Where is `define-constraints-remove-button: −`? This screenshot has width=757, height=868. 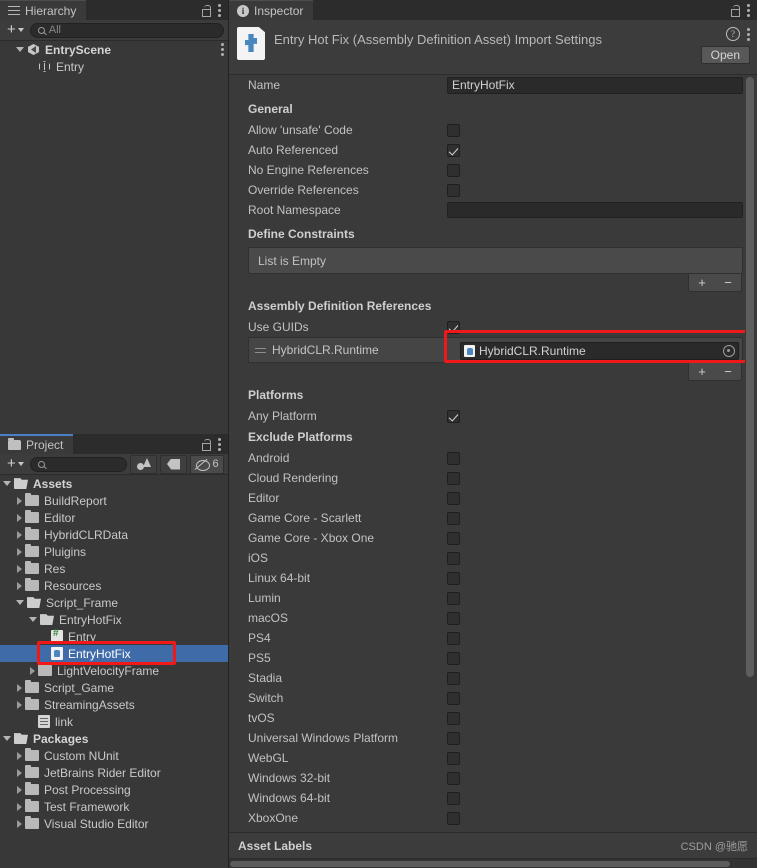 define-constraints-remove-button: − is located at coordinates (728, 282).